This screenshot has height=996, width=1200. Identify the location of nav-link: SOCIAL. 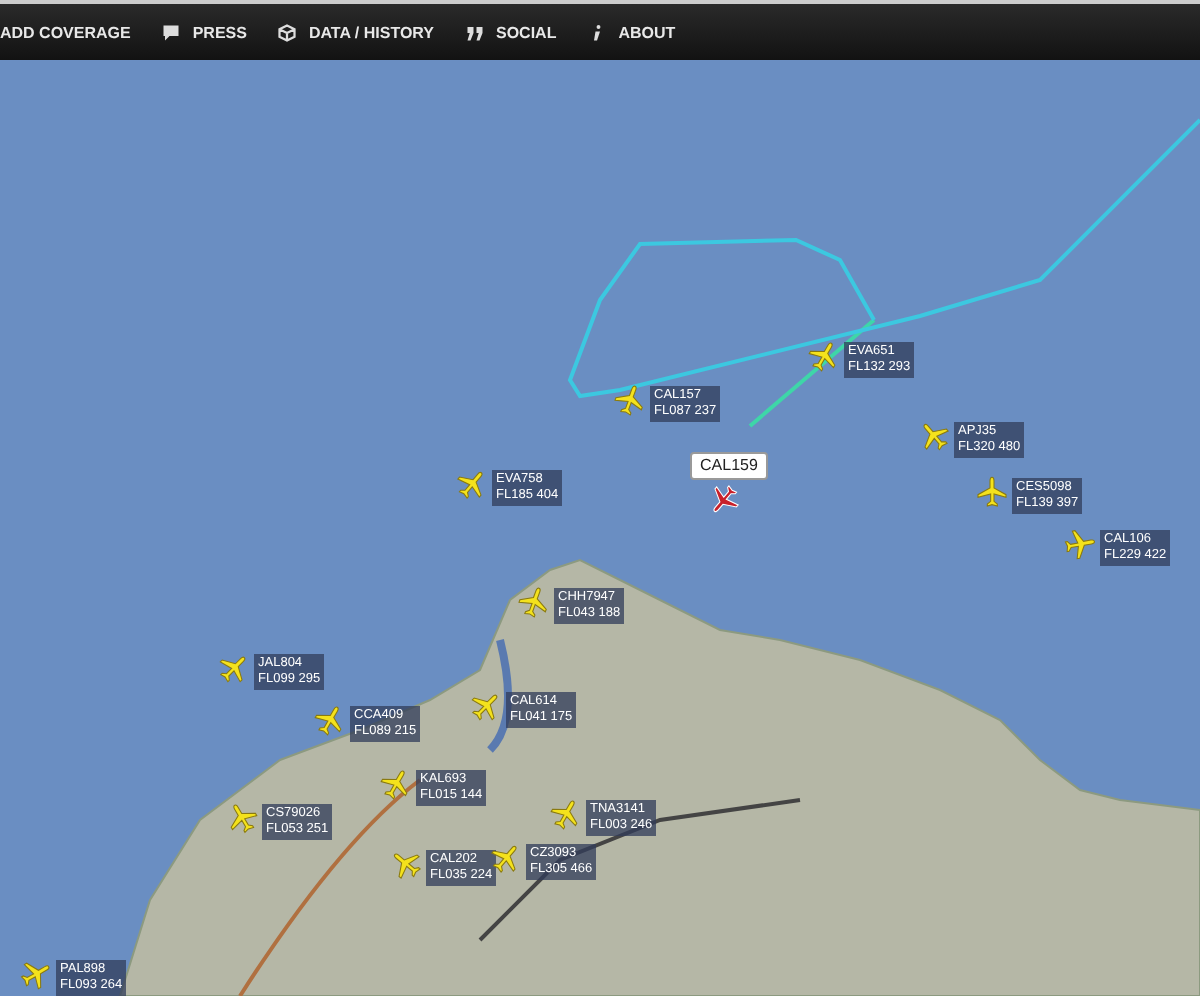
(511, 32).